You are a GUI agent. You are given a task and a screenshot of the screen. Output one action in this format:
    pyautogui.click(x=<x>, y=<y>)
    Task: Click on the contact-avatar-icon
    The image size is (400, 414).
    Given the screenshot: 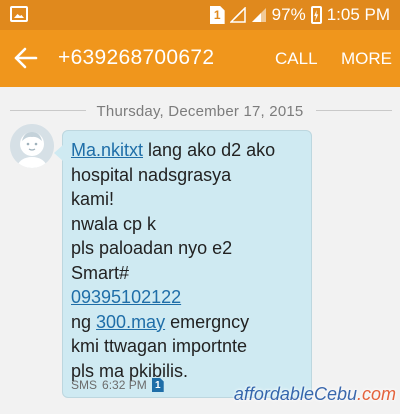 What is the action you would take?
    pyautogui.click(x=32, y=146)
    